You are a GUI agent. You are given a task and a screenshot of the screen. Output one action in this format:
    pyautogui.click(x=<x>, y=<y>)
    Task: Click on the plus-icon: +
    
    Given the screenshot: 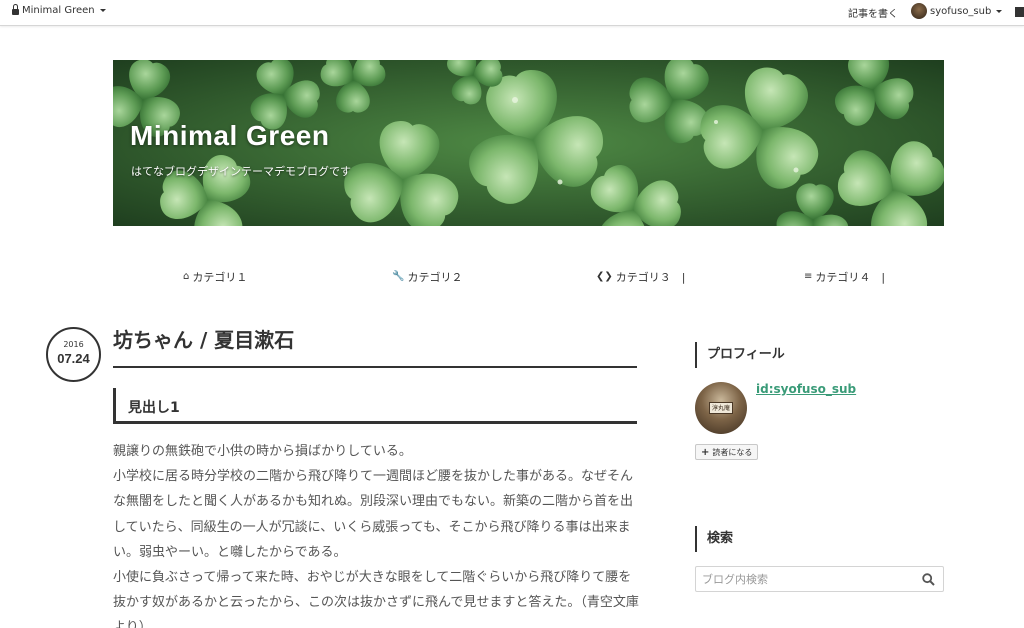 What is the action you would take?
    pyautogui.click(x=705, y=452)
    